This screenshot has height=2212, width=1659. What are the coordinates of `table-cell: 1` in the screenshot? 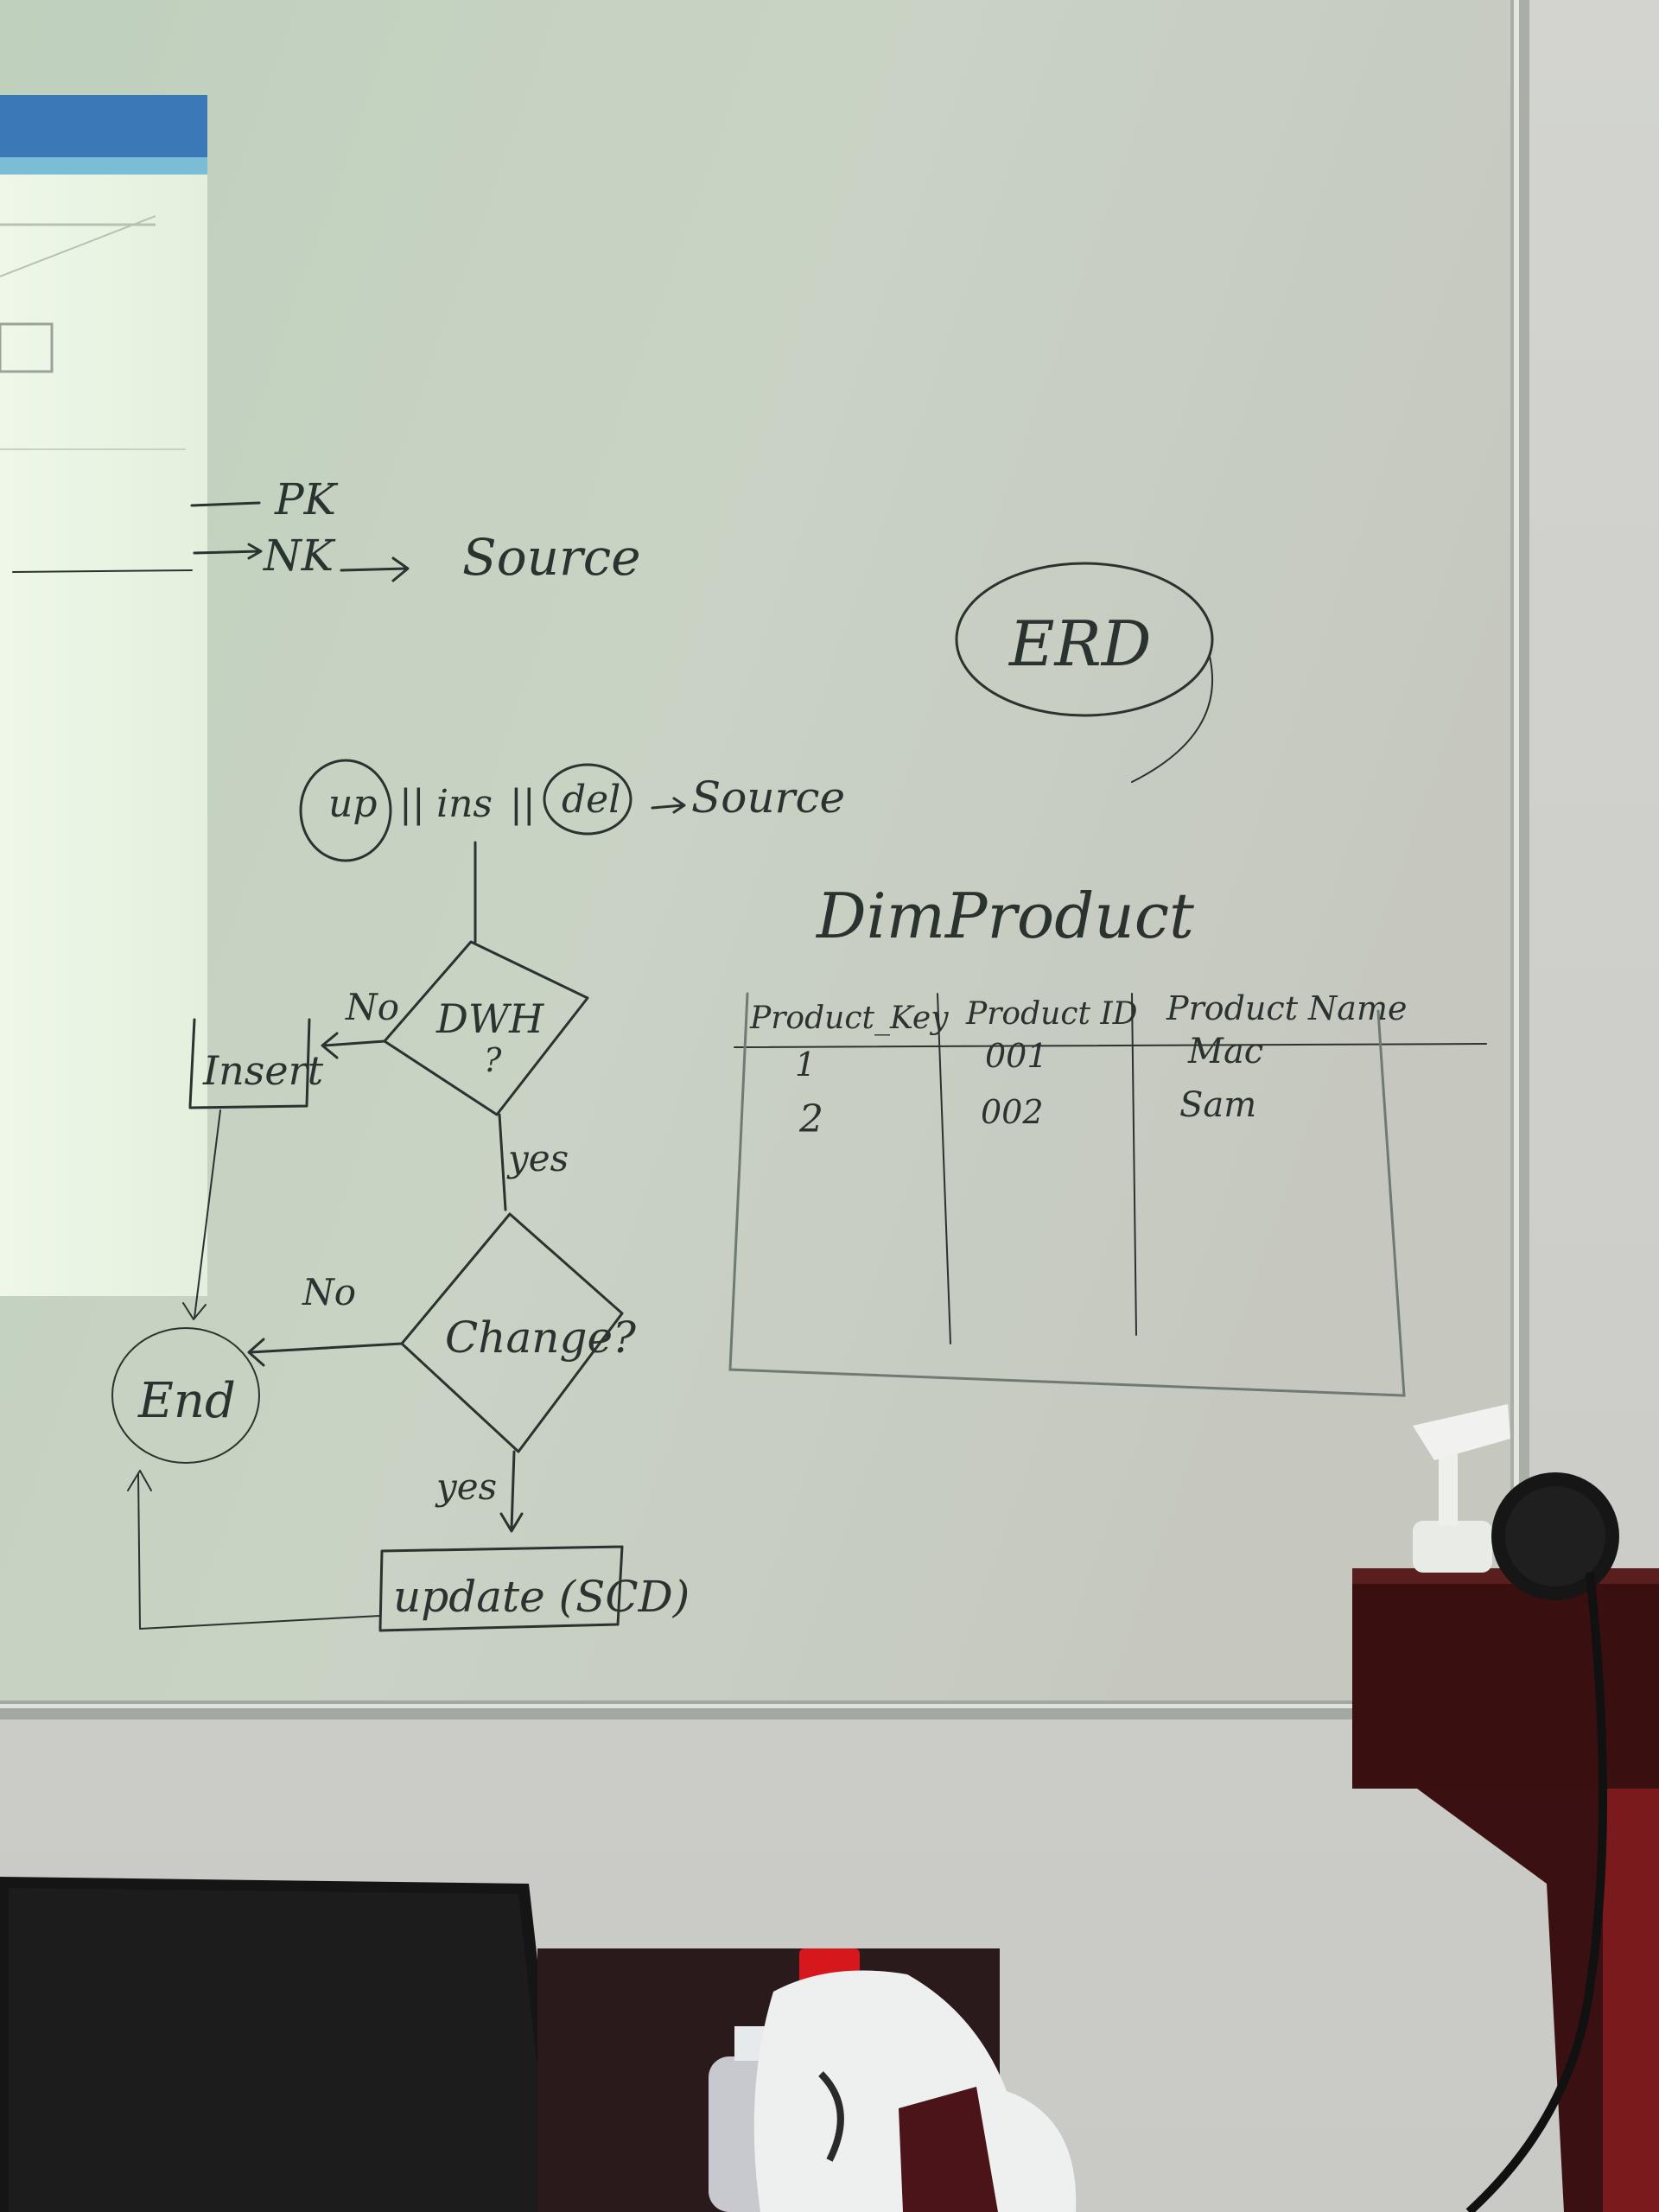 It's located at (805, 1065).